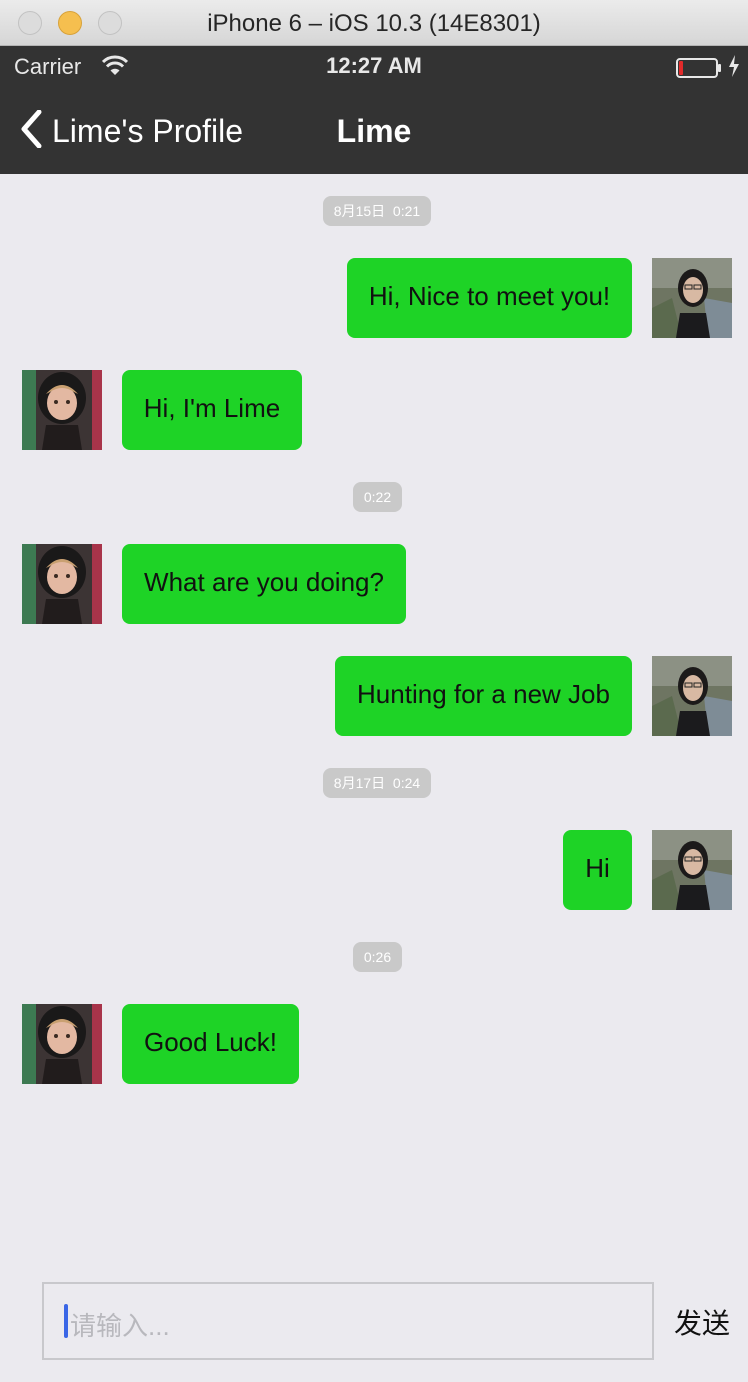 This screenshot has height=1382, width=748. What do you see at coordinates (702, 1322) in the screenshot?
I see `send-button: 发送` at bounding box center [702, 1322].